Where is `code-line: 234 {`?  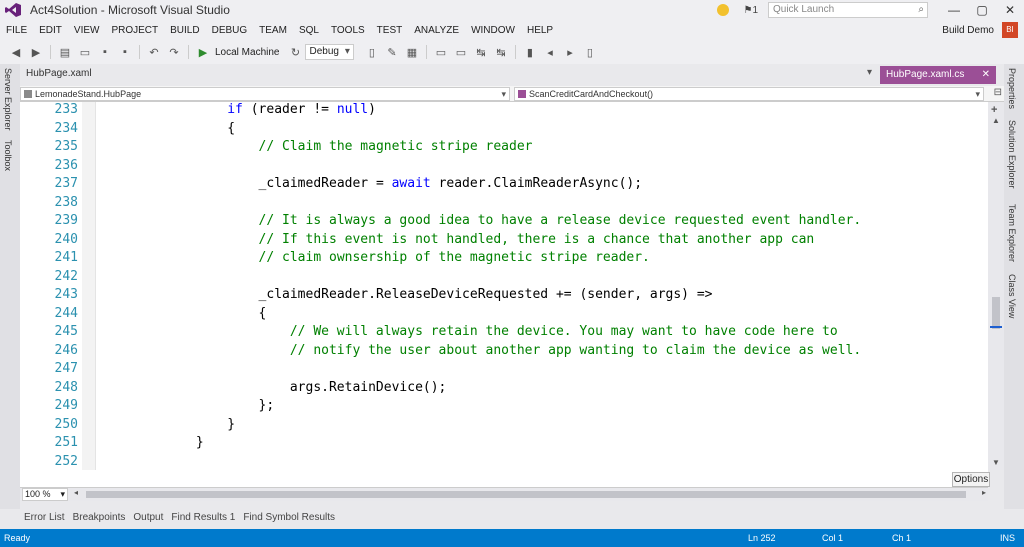 code-line: 234 { is located at coordinates (504, 129).